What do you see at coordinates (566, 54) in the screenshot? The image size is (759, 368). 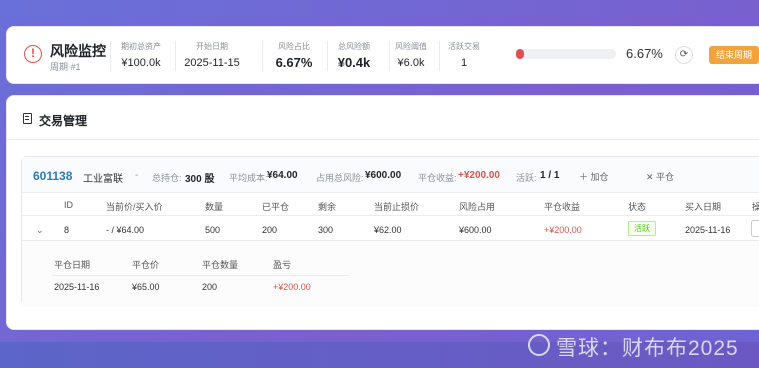 I see `risk-progress-bar` at bounding box center [566, 54].